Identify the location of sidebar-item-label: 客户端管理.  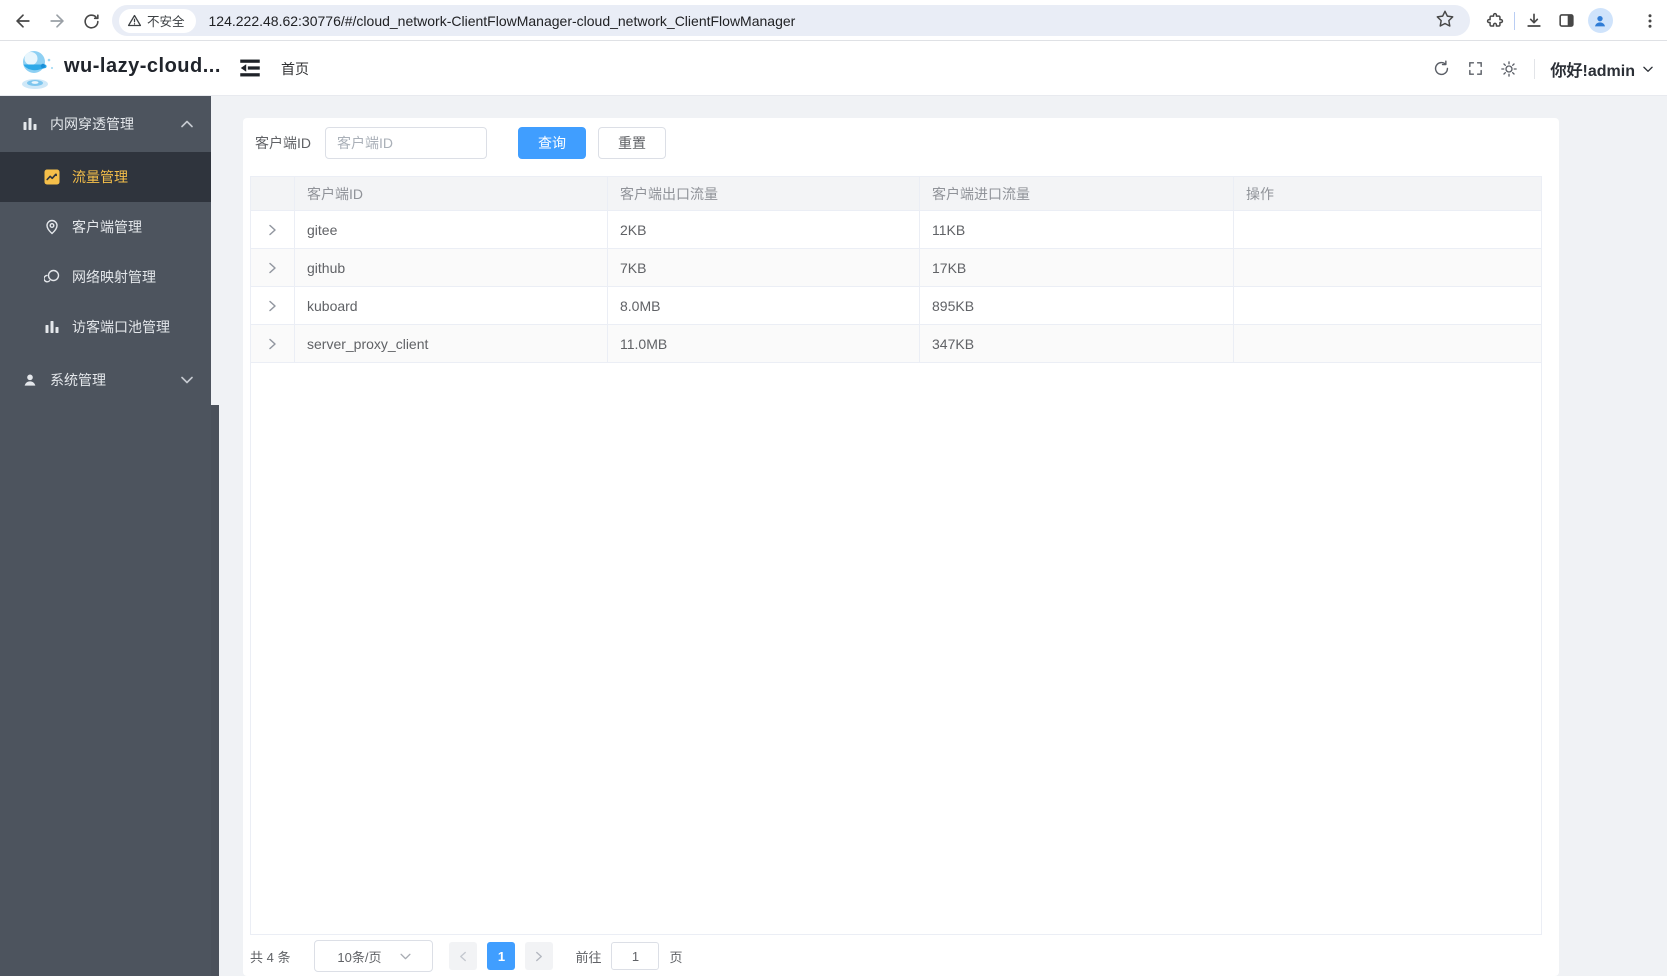
(107, 227).